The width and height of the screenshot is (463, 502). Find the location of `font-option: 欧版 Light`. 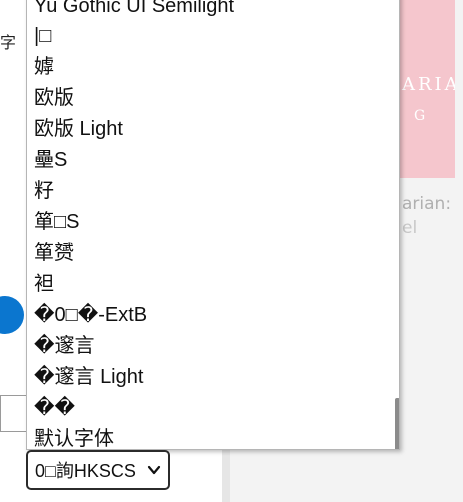

font-option: 欧版 Light is located at coordinates (78, 129).